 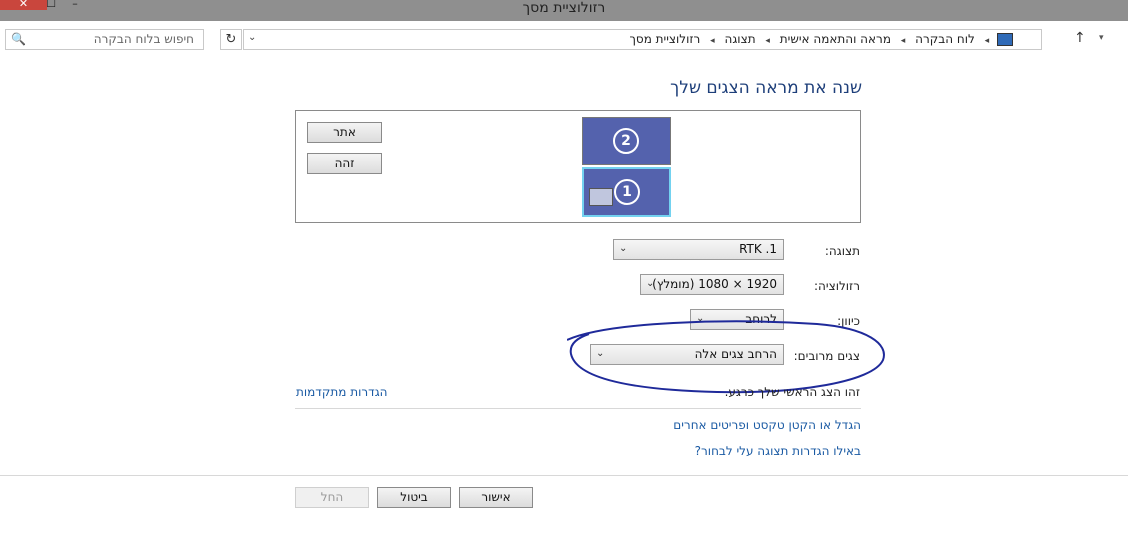 I want to click on keyboard-grid-icon, so click(x=601, y=197).